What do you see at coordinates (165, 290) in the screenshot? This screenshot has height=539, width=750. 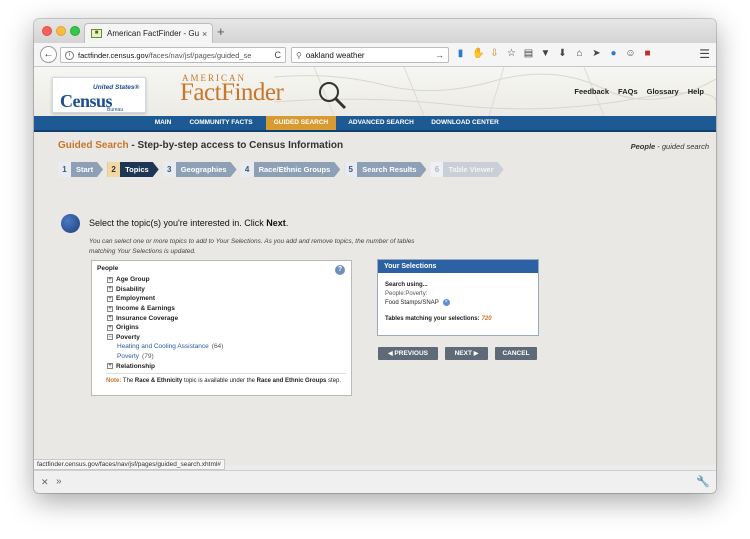 I see `topic-disability: + Disability` at bounding box center [165, 290].